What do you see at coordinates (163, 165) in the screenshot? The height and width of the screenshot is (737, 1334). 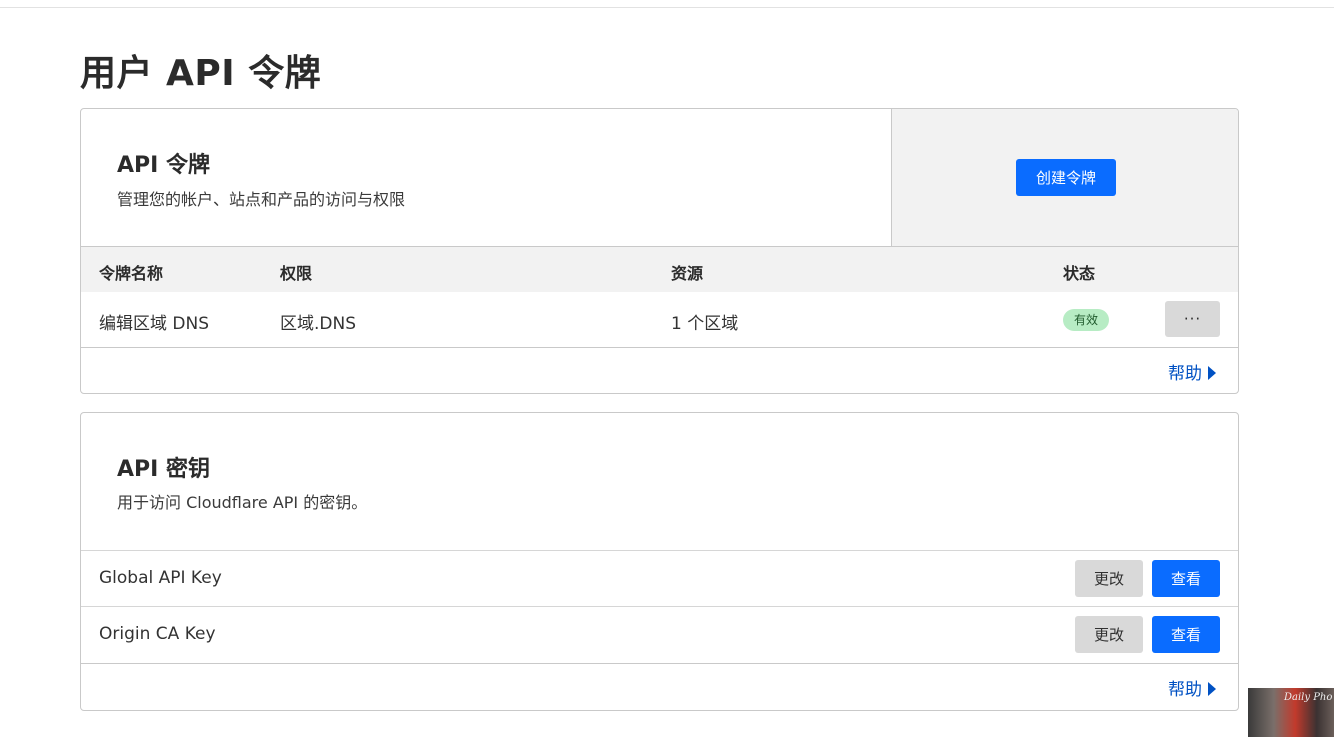 I see `api-tokens-title: API 令牌` at bounding box center [163, 165].